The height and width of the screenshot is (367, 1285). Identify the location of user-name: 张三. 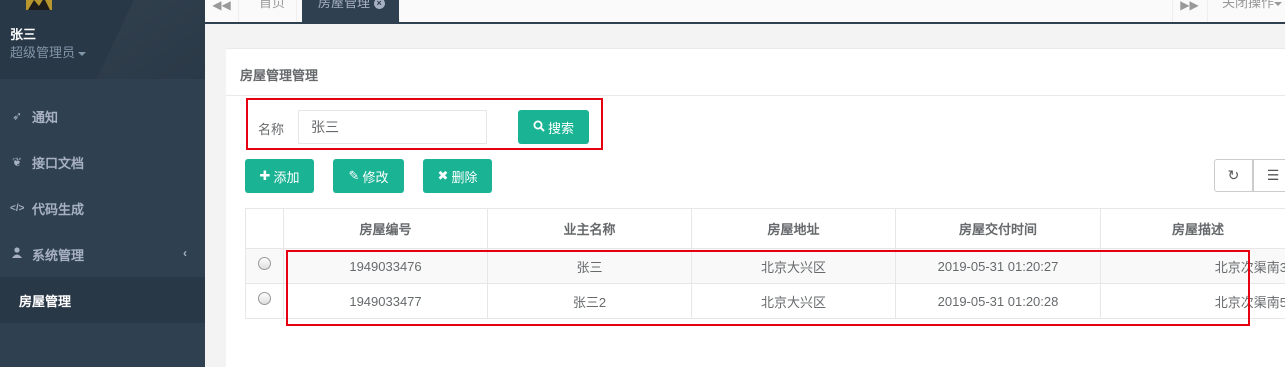
(23, 34).